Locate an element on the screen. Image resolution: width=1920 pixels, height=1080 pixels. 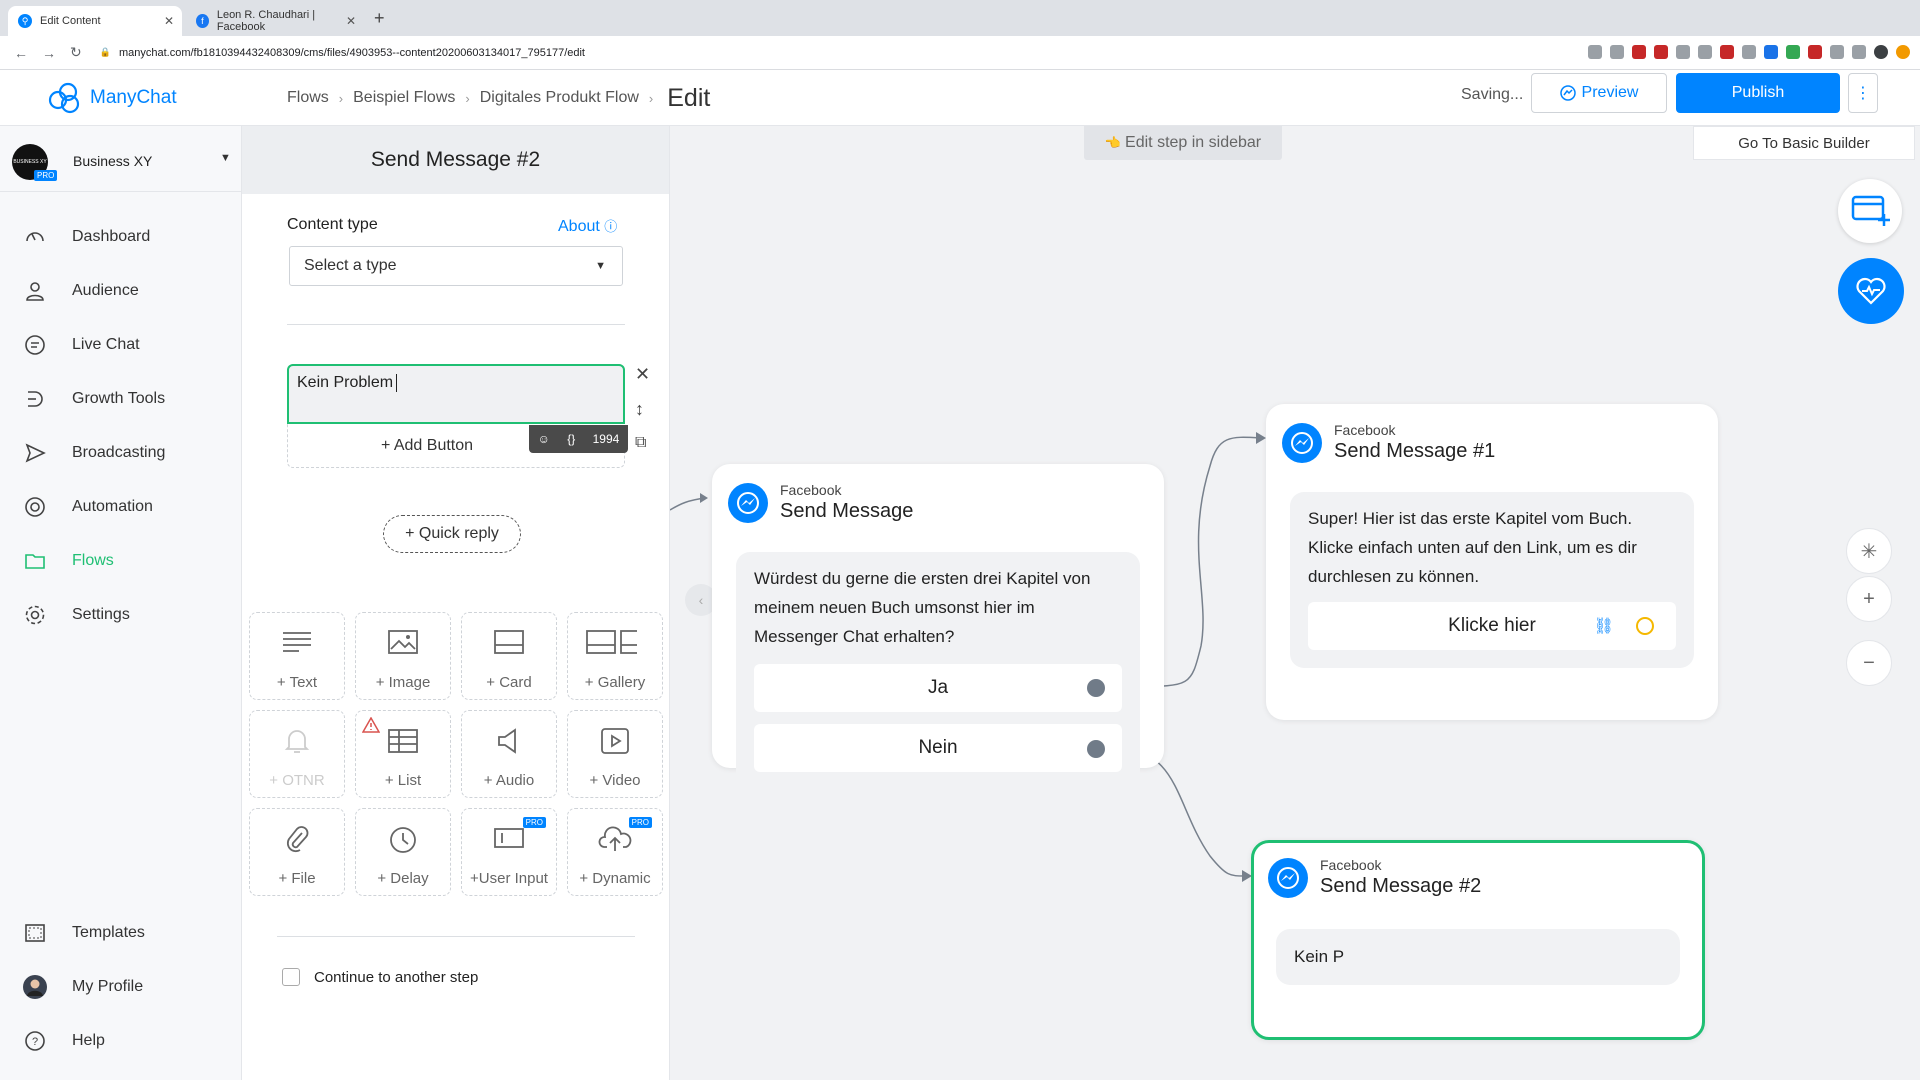
sidebar-item-growth-tools: Growth Tools is located at coordinates (93, 399).